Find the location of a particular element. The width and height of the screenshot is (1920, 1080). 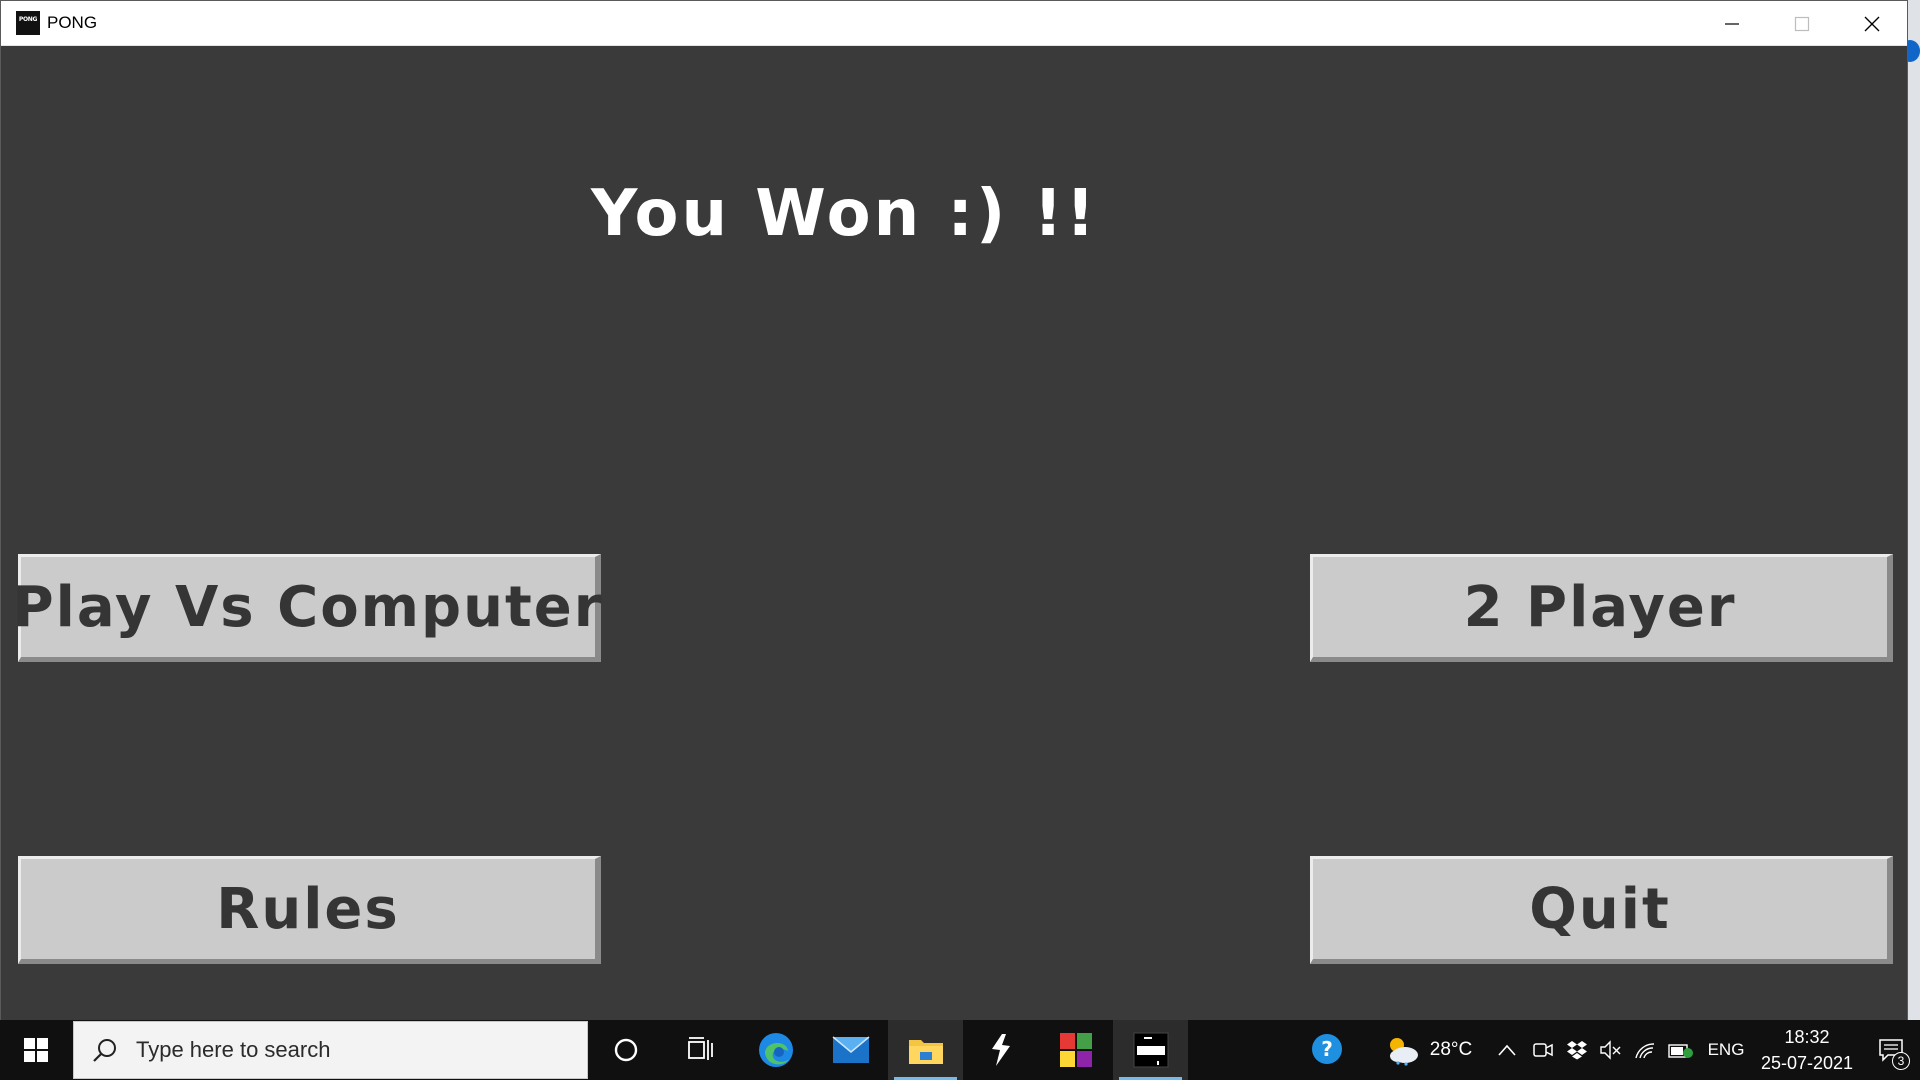

file-explorer-icon is located at coordinates (925, 1052).